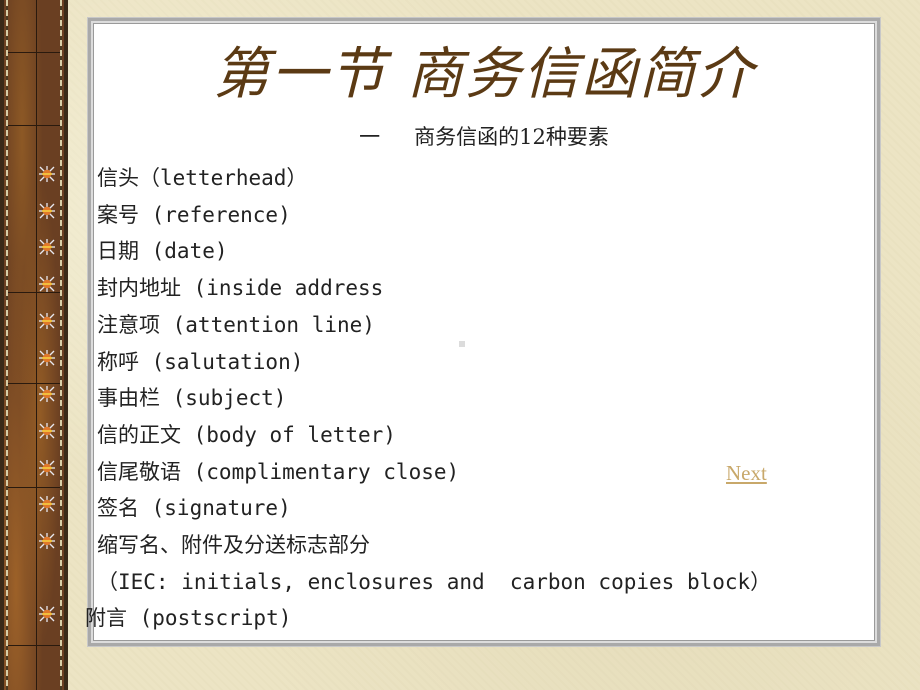  I want to click on list-item: 附言 (postscript), so click(188, 618).